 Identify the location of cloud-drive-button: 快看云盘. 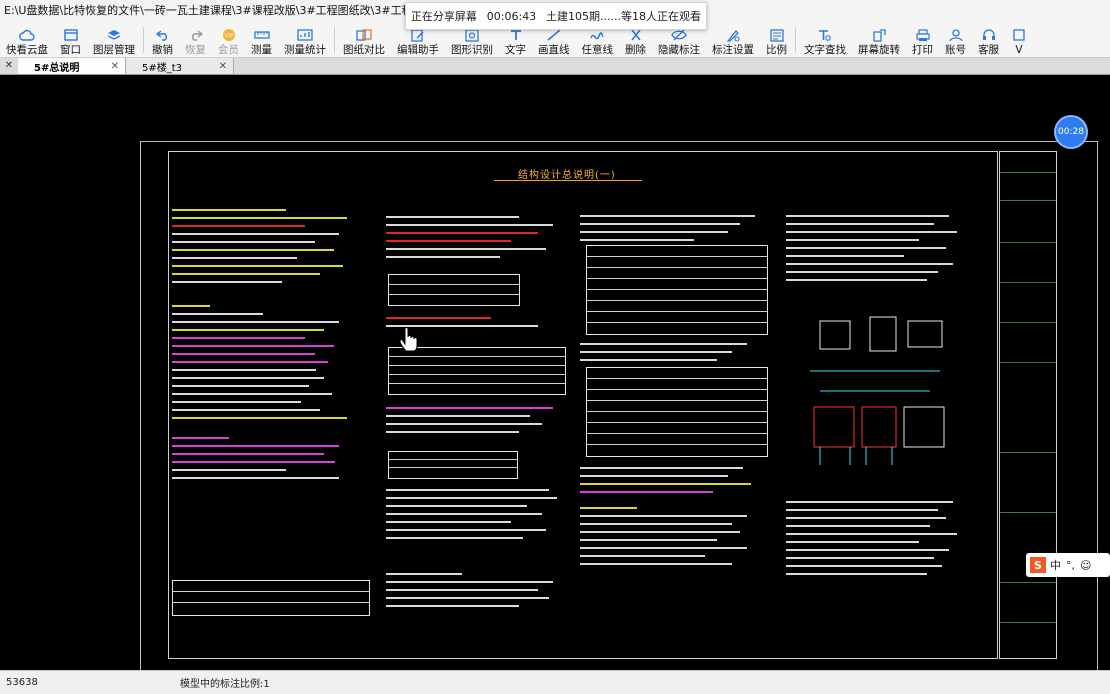
(27, 40).